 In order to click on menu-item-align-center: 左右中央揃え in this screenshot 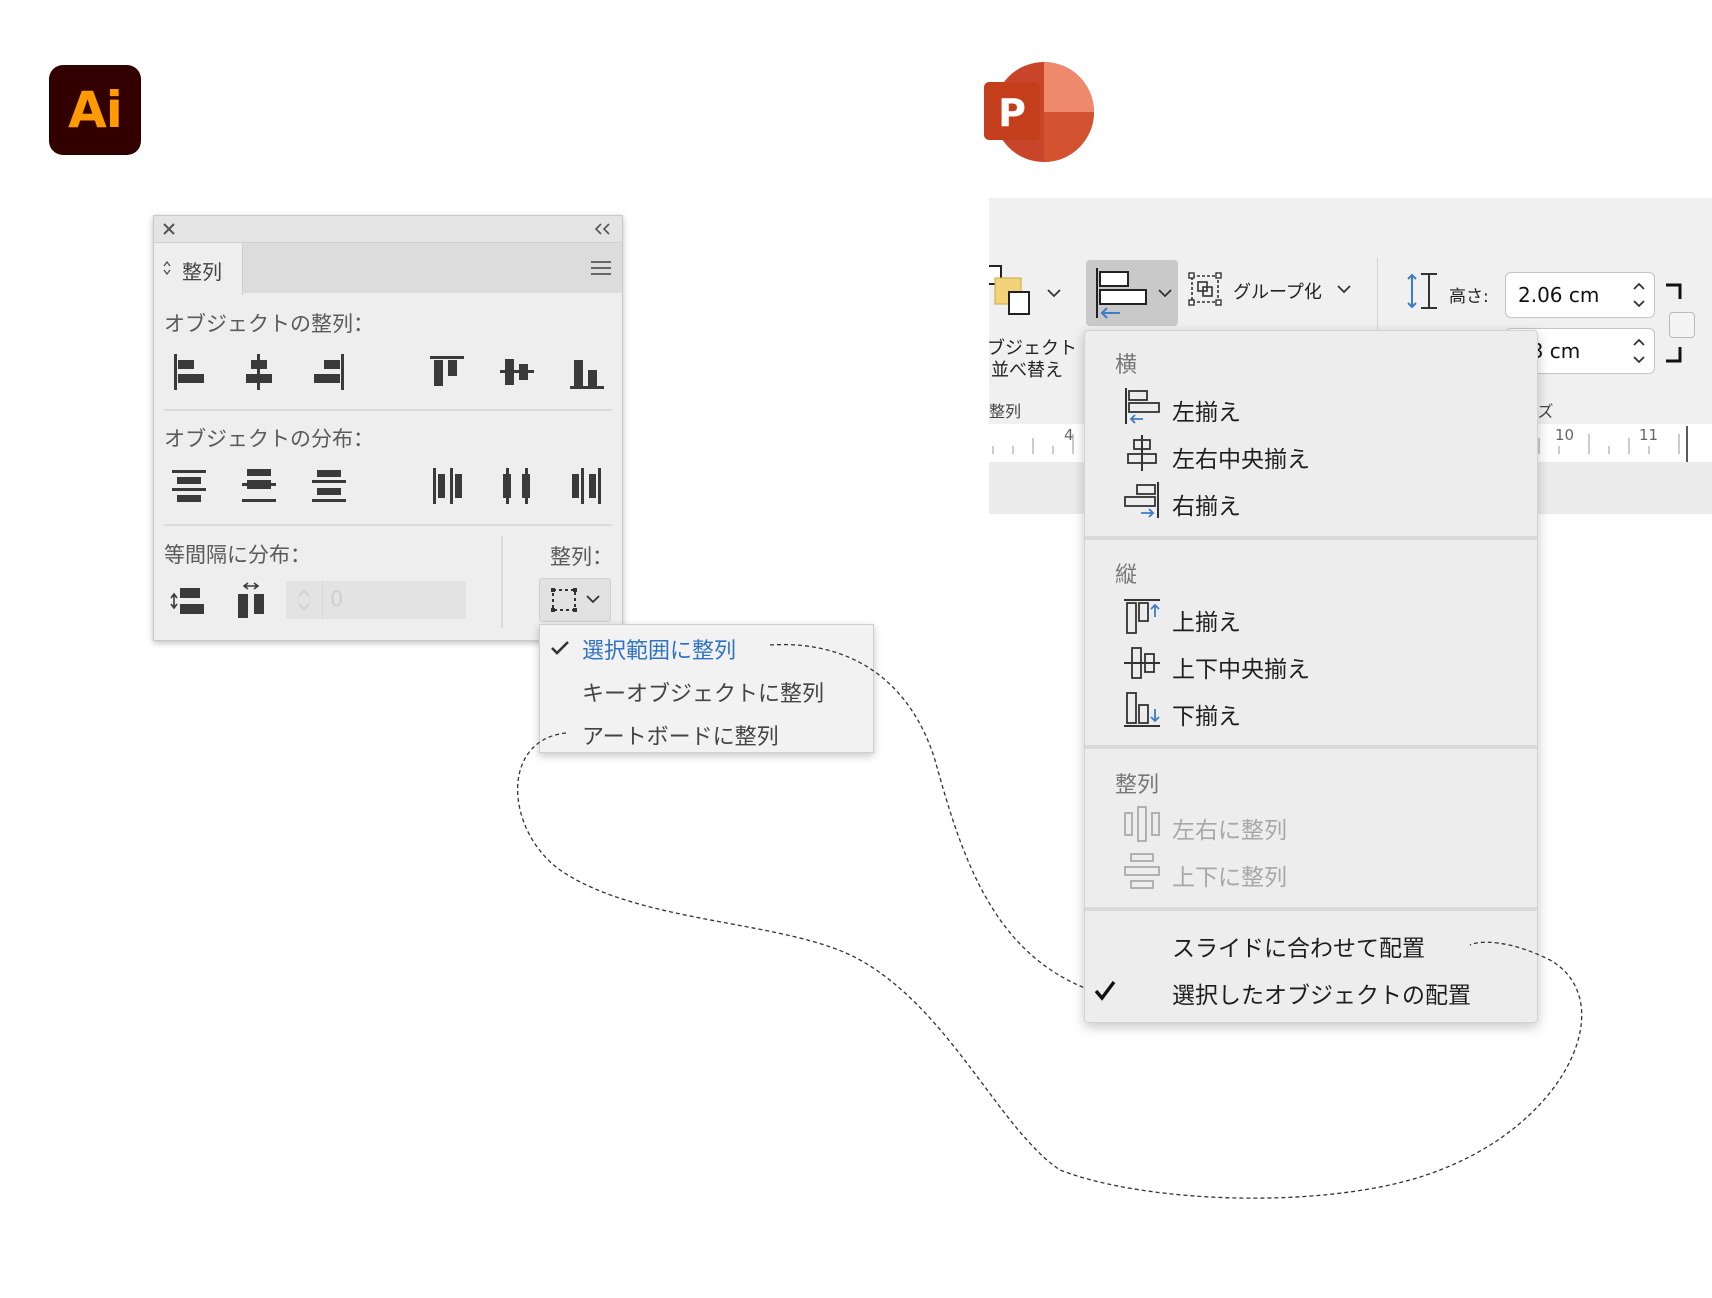, I will do `click(1241, 457)`.